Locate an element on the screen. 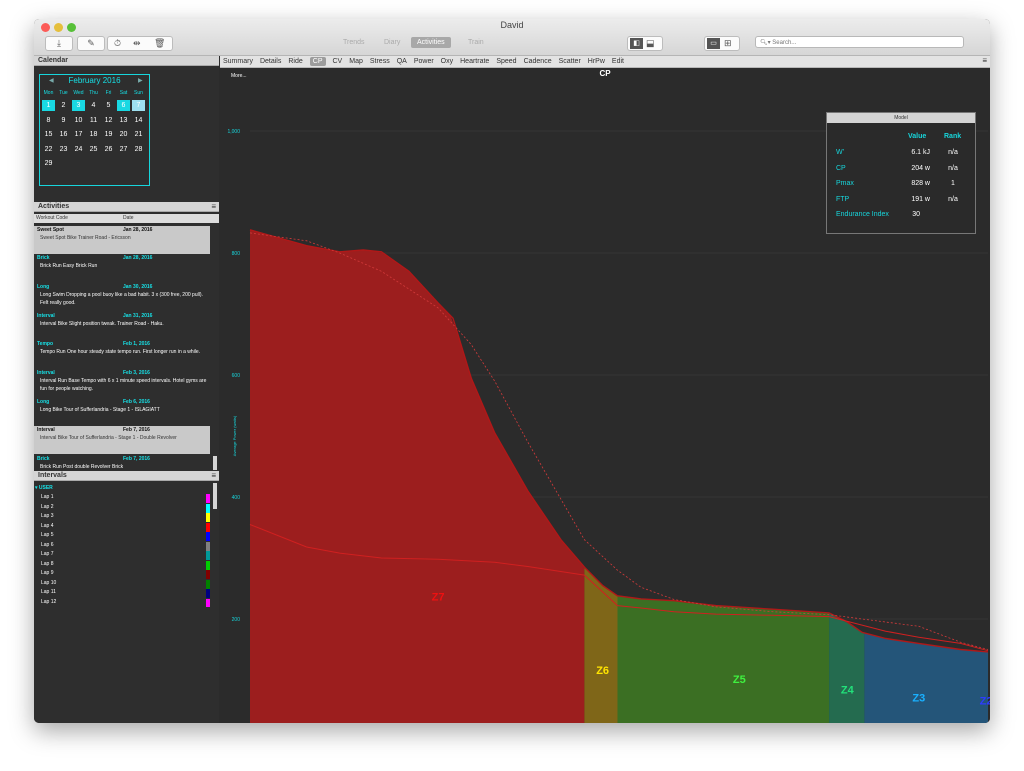  calendar-day: 17 is located at coordinates (78, 134).